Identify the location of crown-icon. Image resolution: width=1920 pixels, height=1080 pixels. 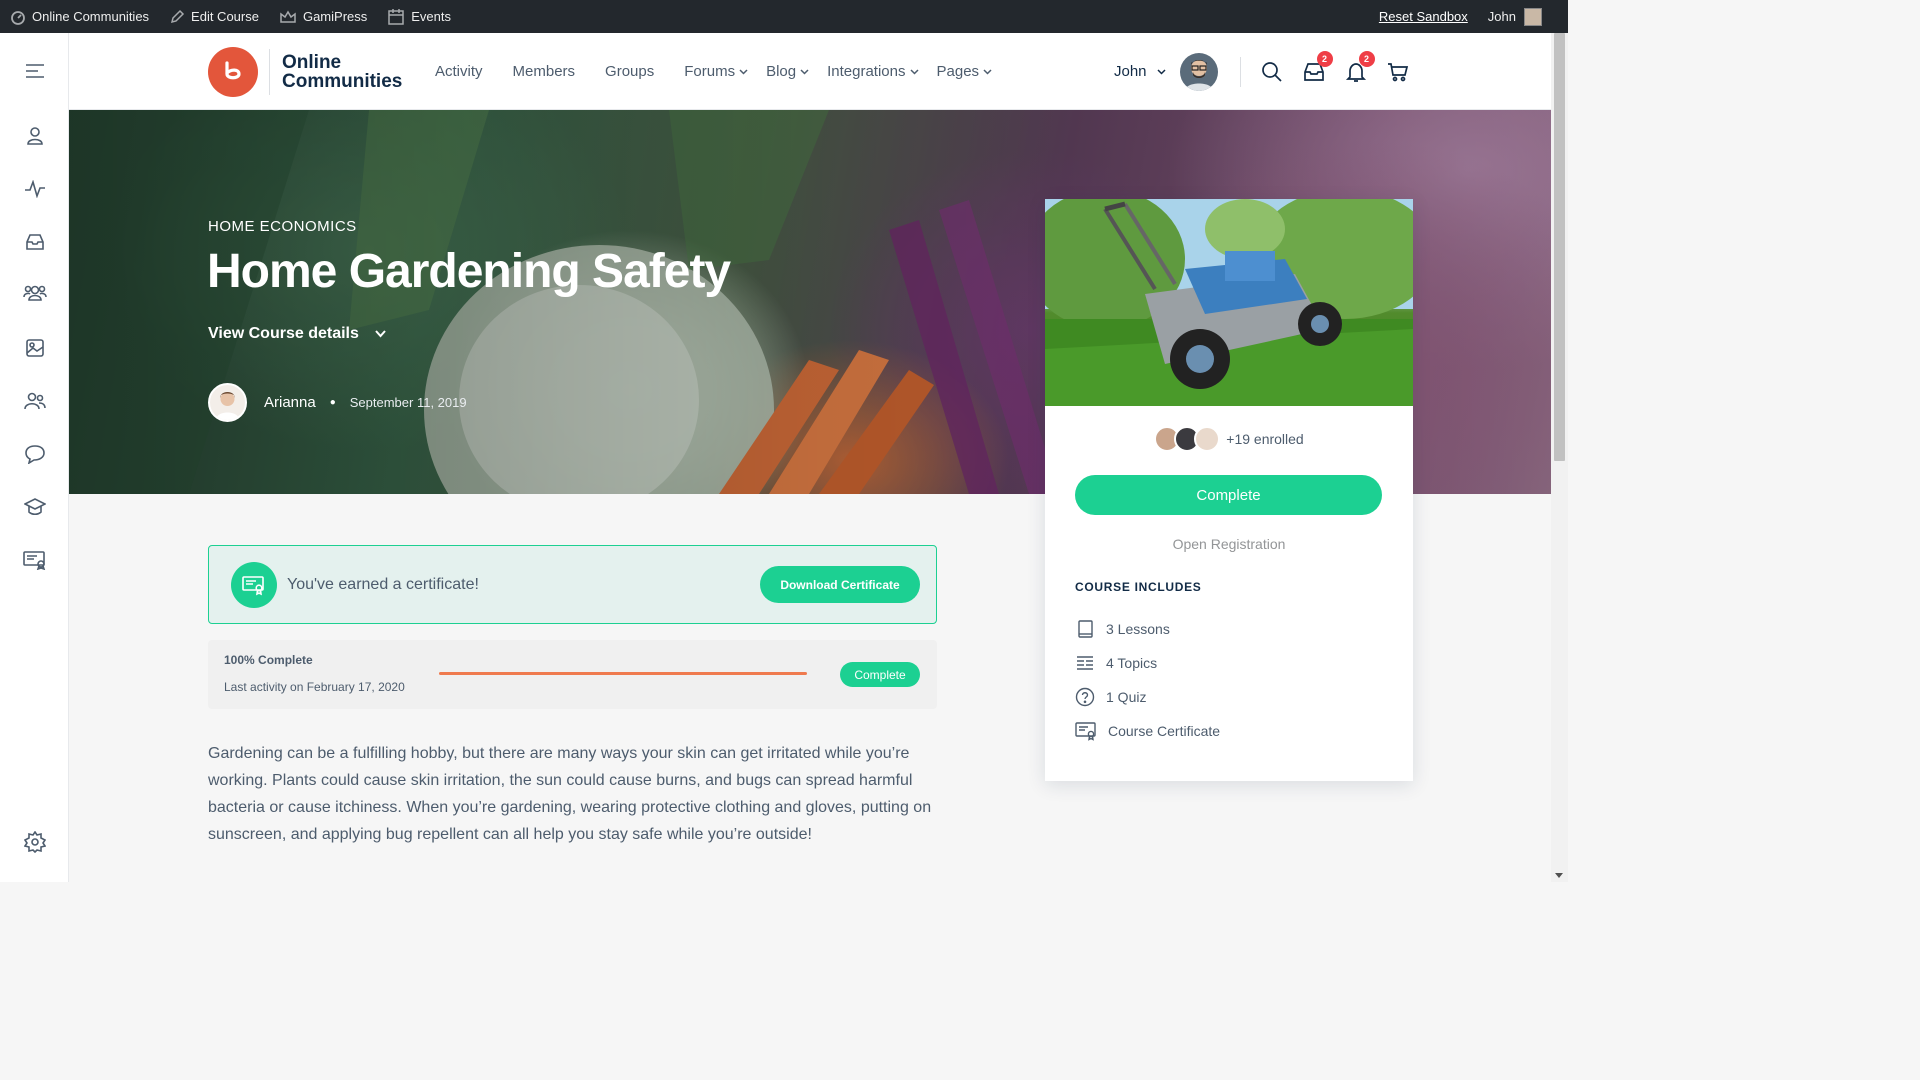
(288, 16).